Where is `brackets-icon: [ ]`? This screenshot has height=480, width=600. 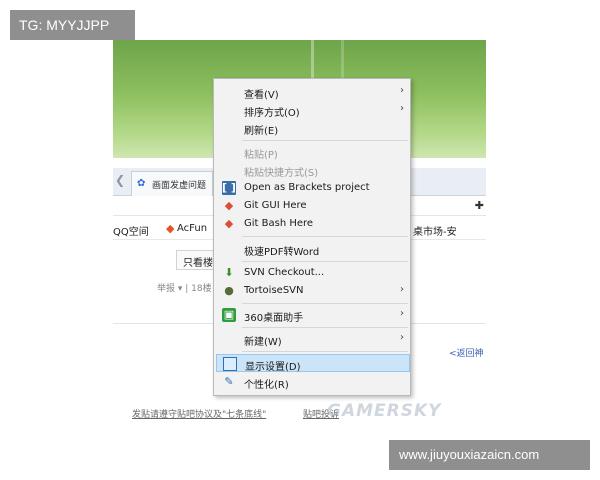
brackets-icon: [ ] is located at coordinates (229, 188).